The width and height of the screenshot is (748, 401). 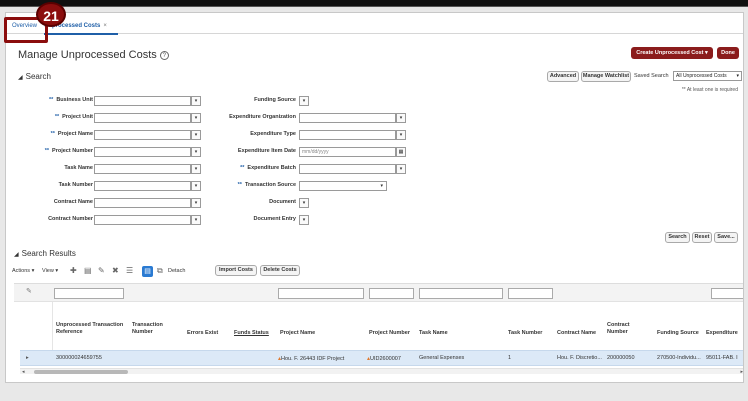 I want to click on detach-button: Detach, so click(x=176, y=271).